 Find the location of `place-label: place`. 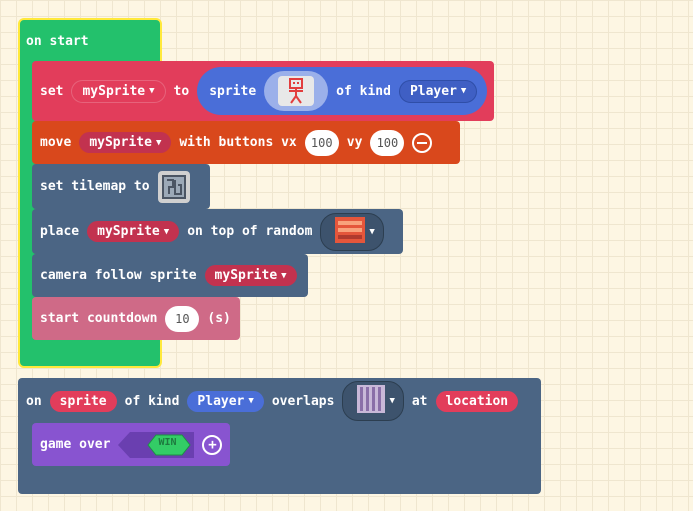

place-label: place is located at coordinates (60, 231).